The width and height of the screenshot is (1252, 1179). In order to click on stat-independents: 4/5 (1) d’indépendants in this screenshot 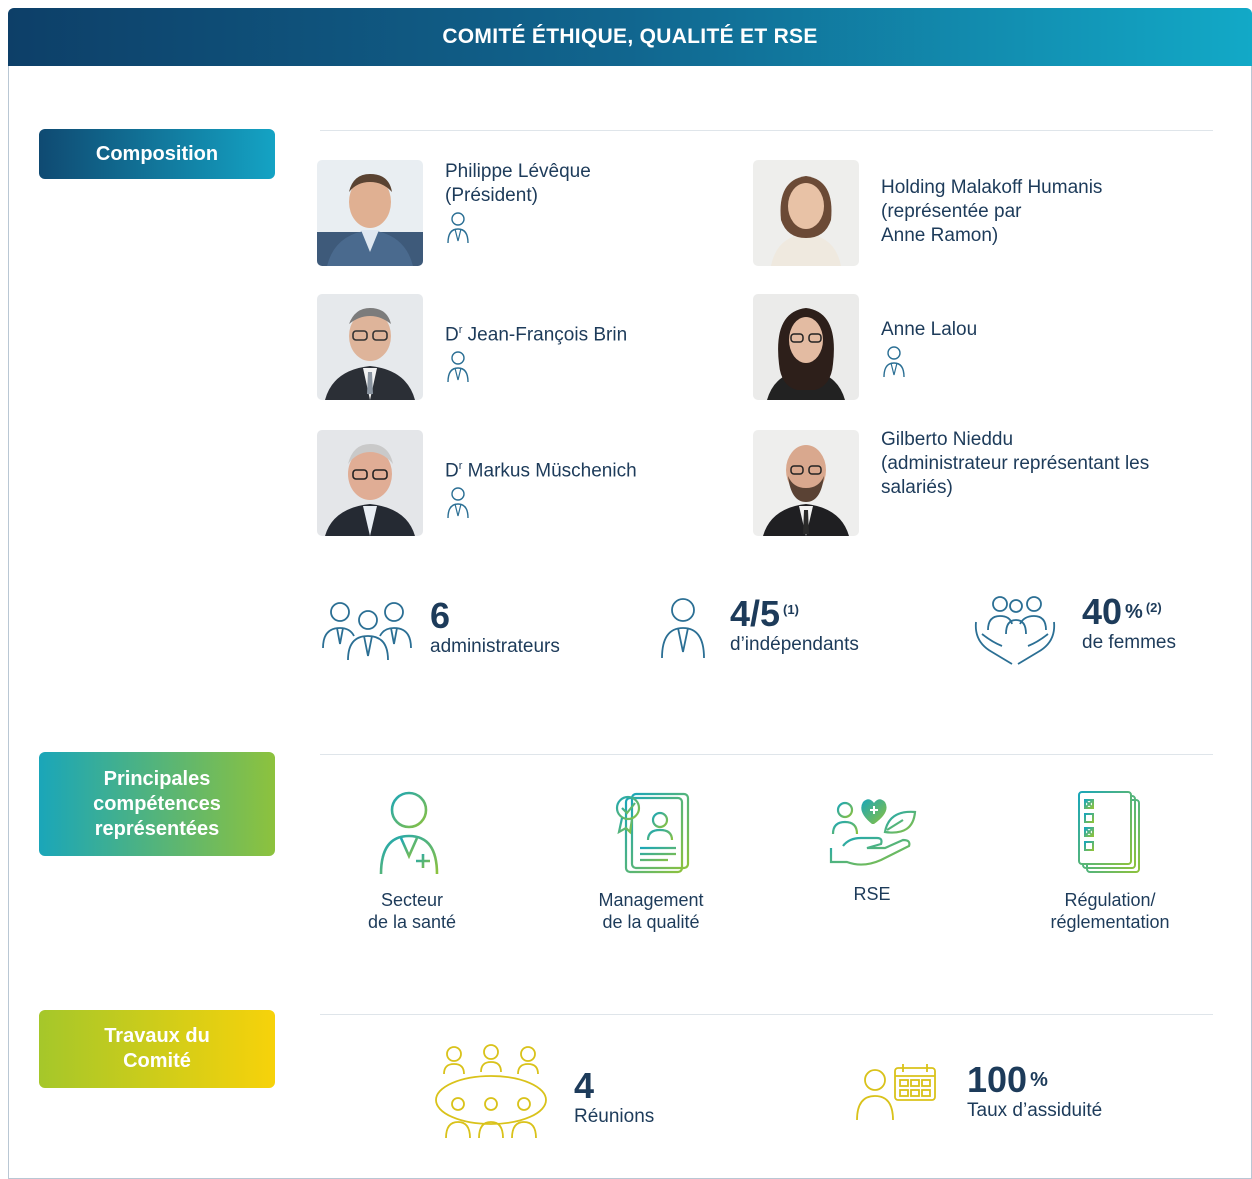, I will do `click(758, 628)`.